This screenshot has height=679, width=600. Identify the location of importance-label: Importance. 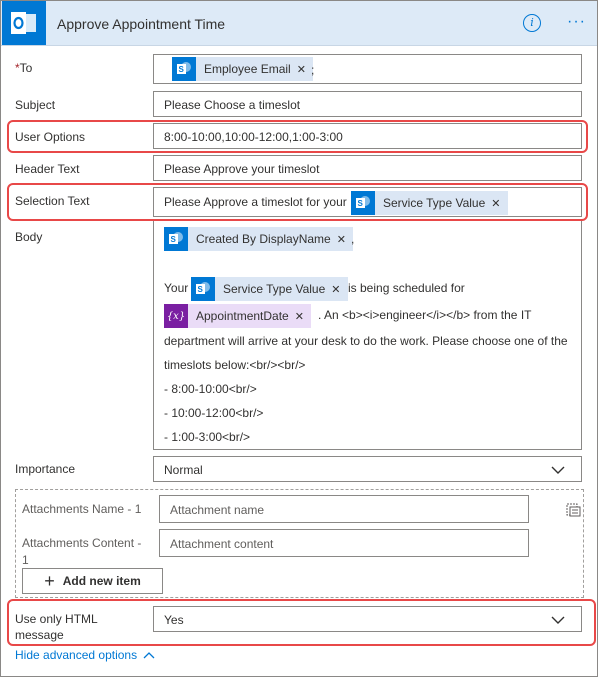
(45, 469).